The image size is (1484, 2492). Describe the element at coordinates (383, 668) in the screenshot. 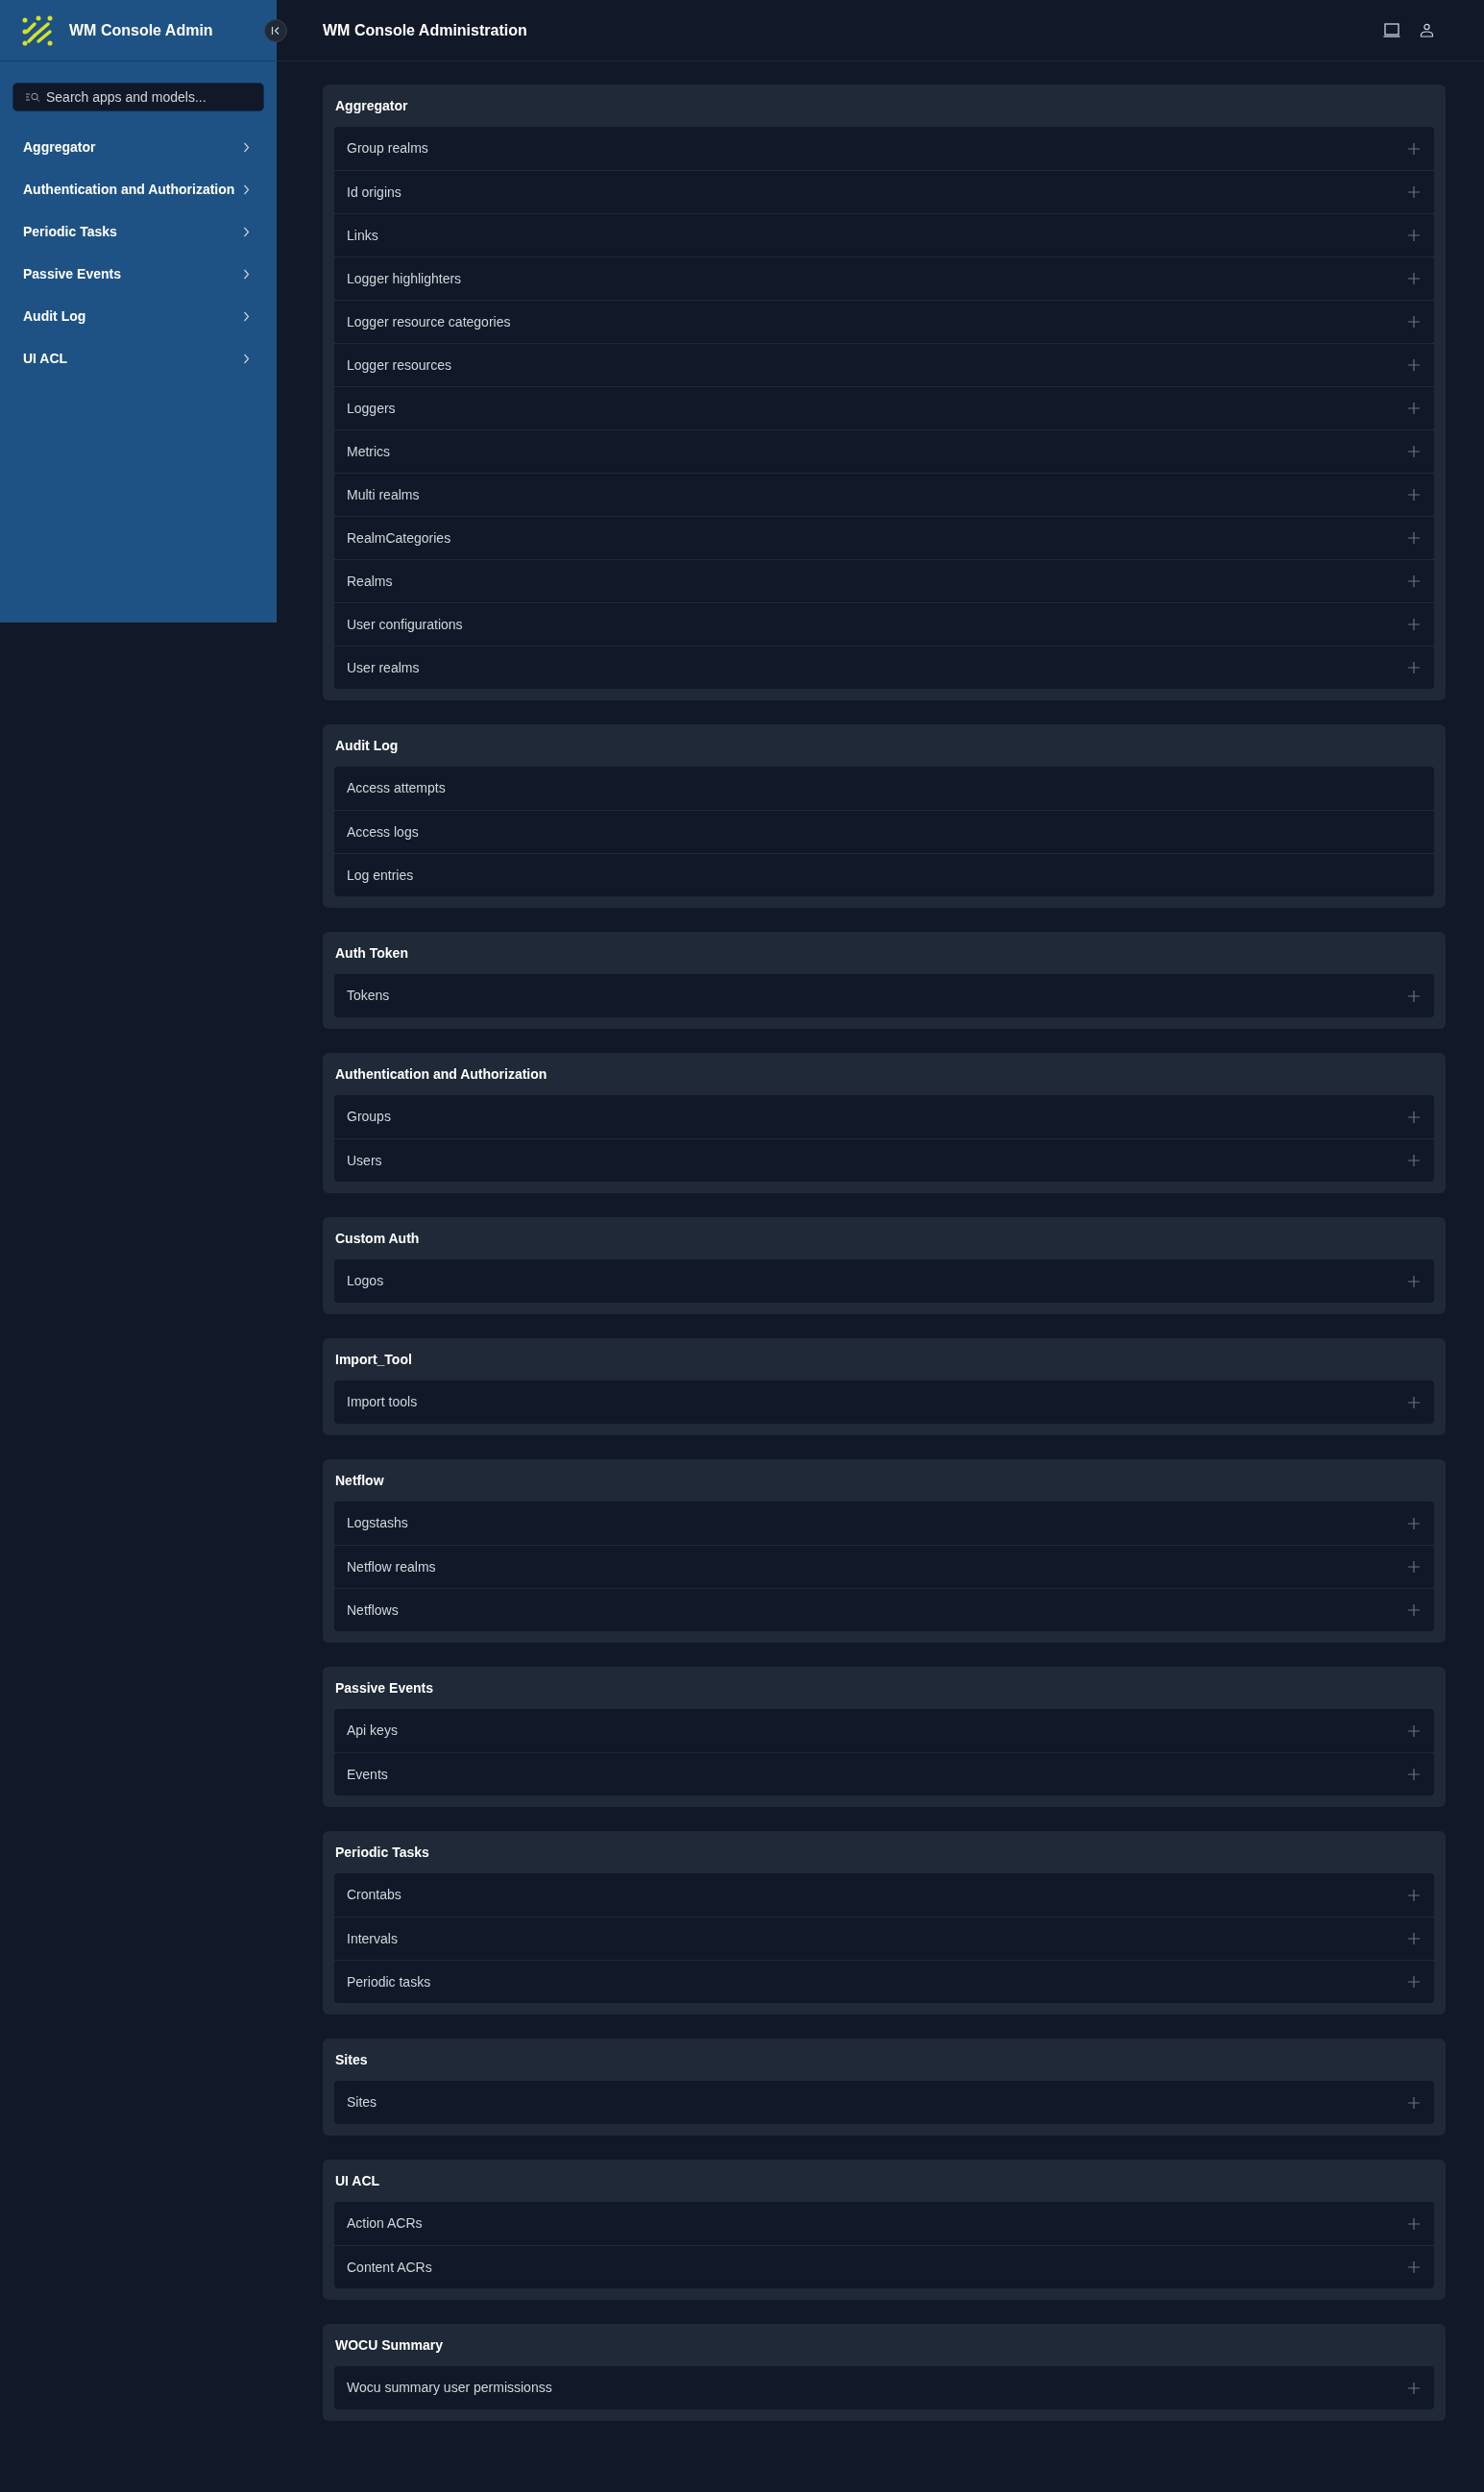

I see `model-link: User realms` at that location.